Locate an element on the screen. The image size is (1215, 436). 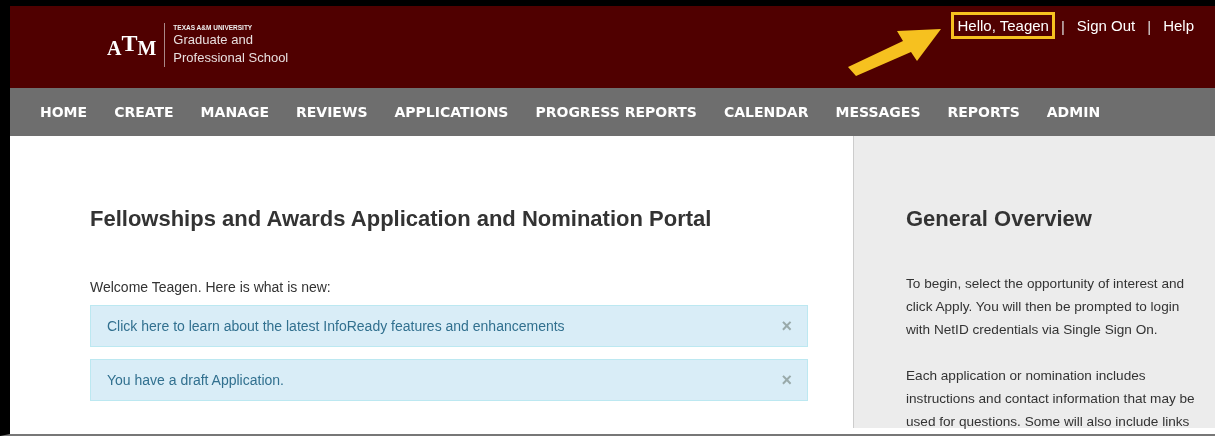
header-link: Sign Out is located at coordinates (1106, 25).